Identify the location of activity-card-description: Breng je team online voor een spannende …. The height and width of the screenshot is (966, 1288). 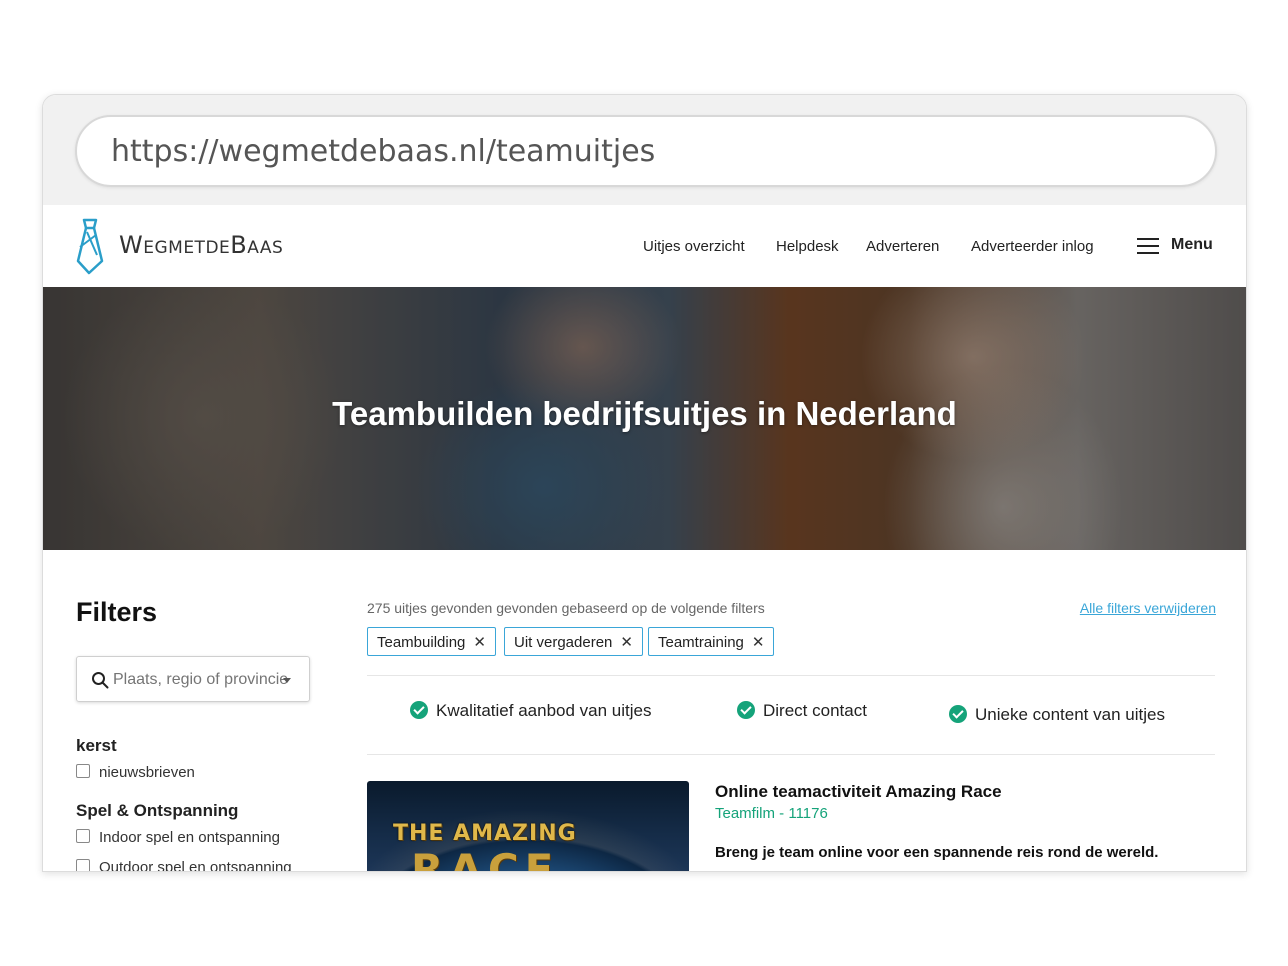
(937, 852).